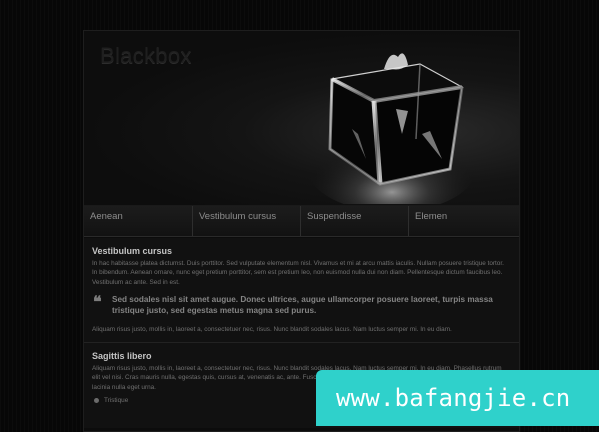 The image size is (599, 432). Describe the element at coordinates (464, 221) in the screenshot. I see `nav-item-elemen: Elemen` at that location.